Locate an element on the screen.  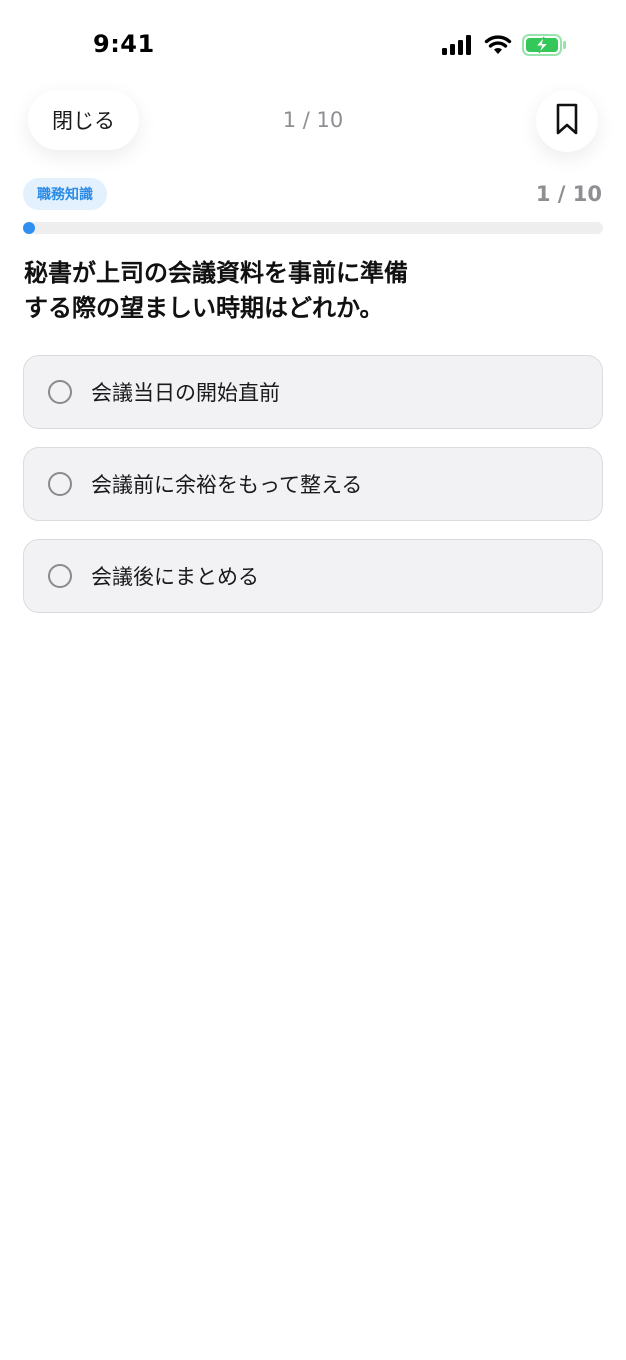
nav-question-counter: 1 / 10 is located at coordinates (313, 120).